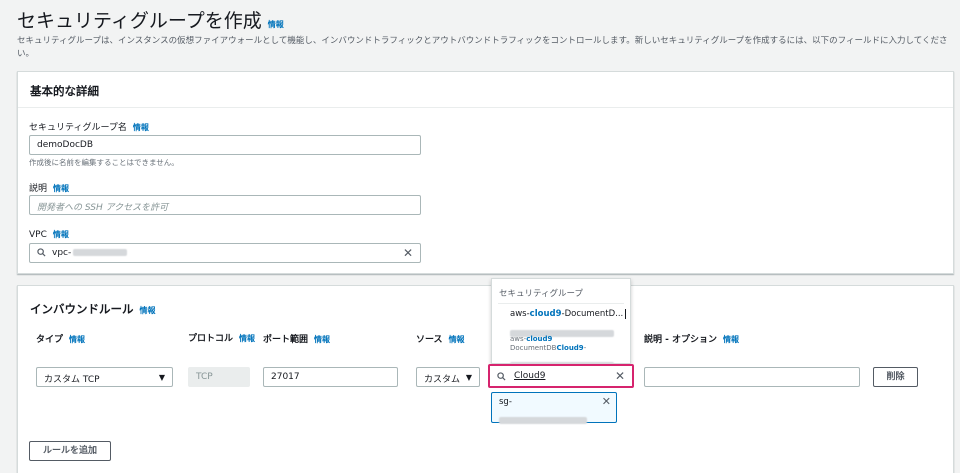 The height and width of the screenshot is (473, 960). What do you see at coordinates (429, 340) in the screenshot?
I see `col-source-text: ソース` at bounding box center [429, 340].